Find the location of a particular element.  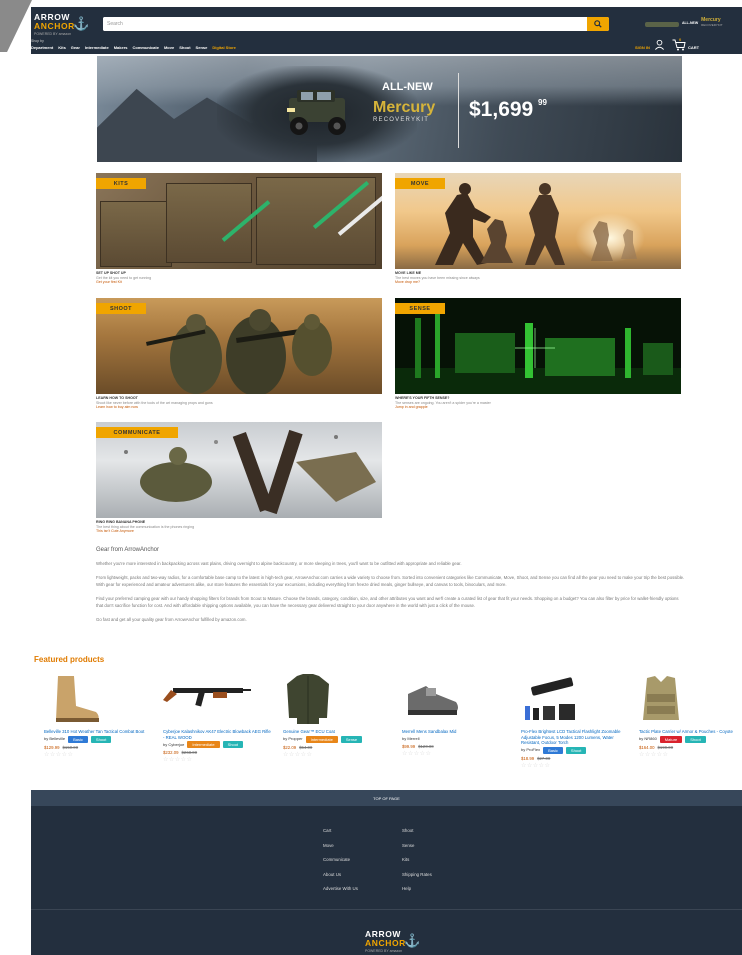

product-price: $129.99 $150.00 is located at coordinates (99, 747).